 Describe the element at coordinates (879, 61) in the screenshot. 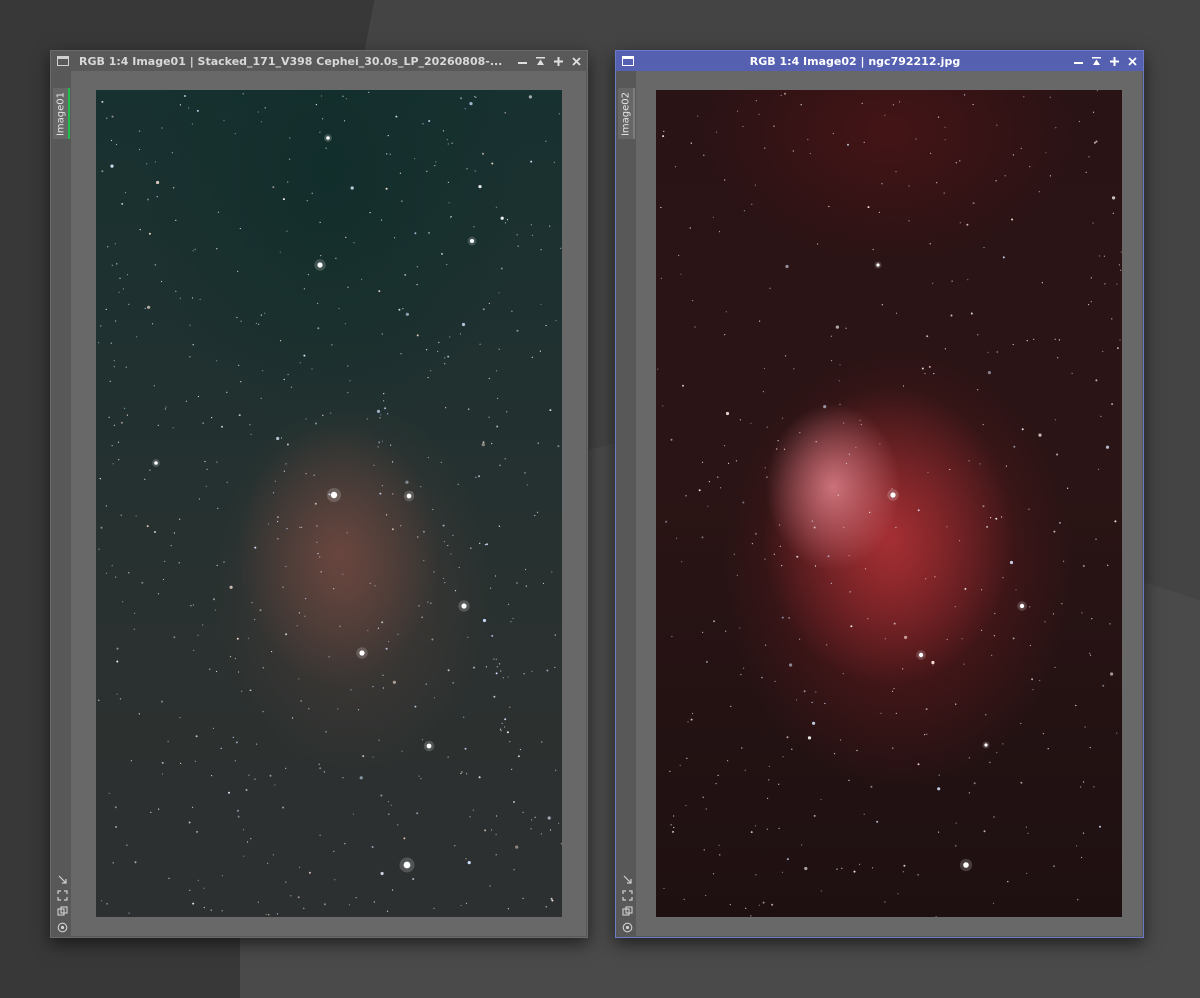

I see `window-titlebar: RGB 1:4 Image02 | ngc792212.jpg` at that location.